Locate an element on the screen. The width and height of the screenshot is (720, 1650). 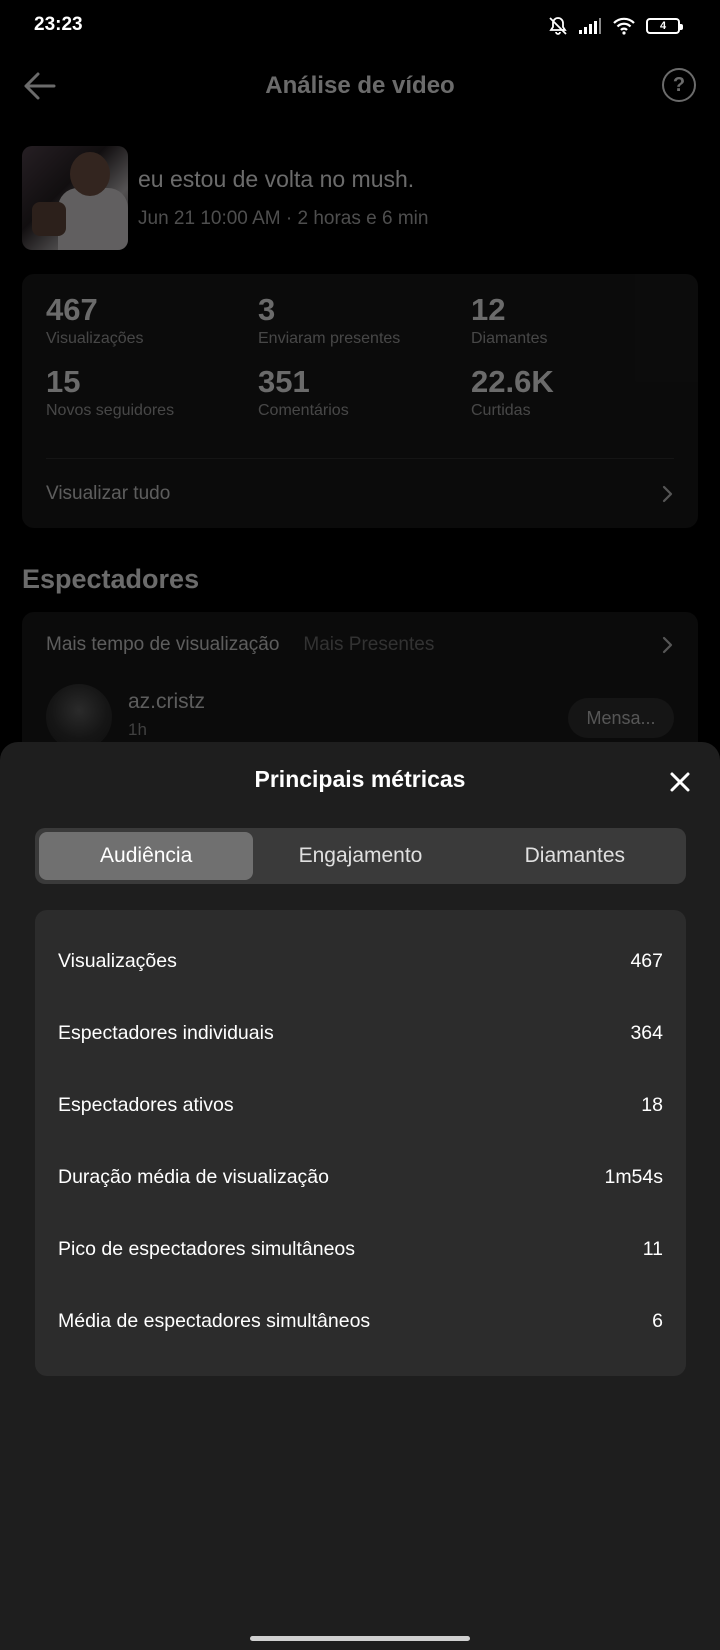
stat-label: Diamantes is located at coordinates (509, 338).